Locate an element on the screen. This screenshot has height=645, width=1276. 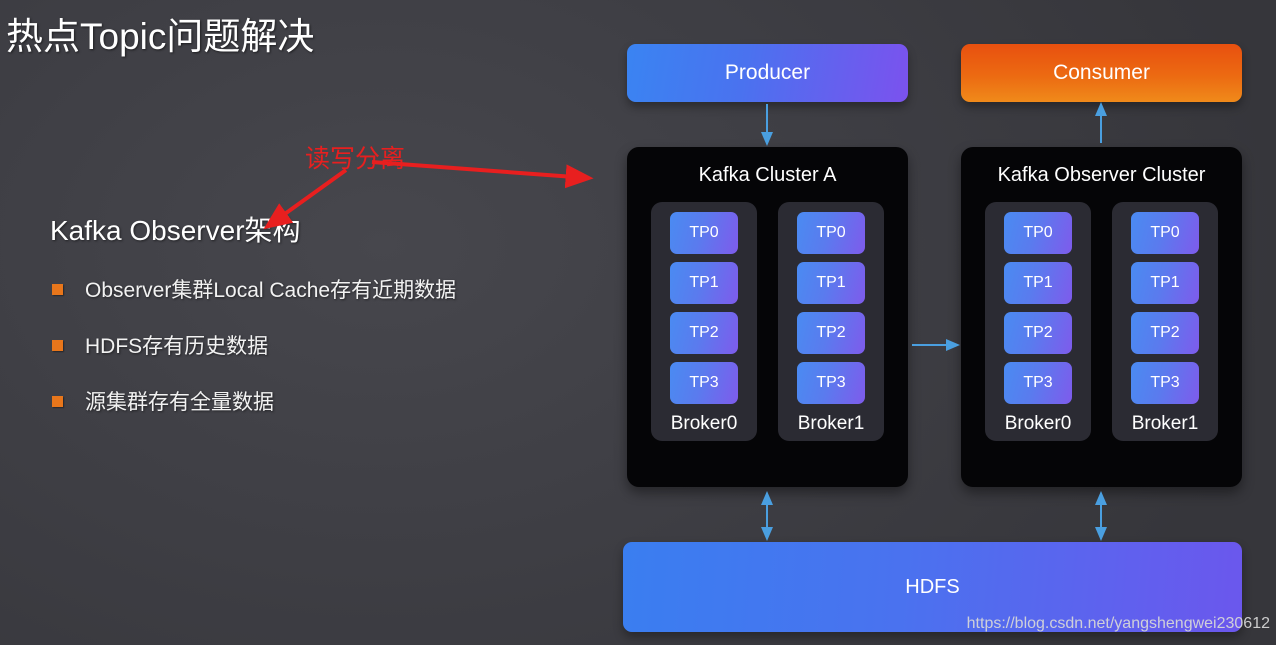
list-item: Observer集群Local Cache存有近期数据 is located at coordinates (254, 289).